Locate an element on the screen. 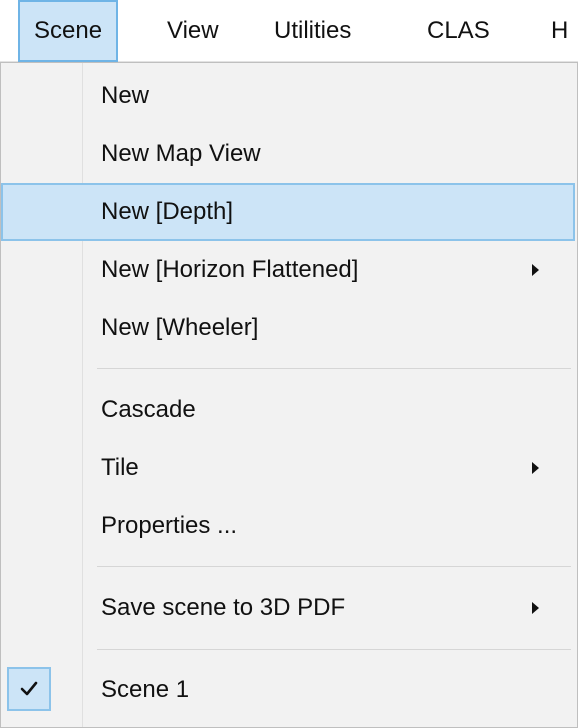  menu-bar: Scene View Utilities CLAS H is located at coordinates (289, 31).